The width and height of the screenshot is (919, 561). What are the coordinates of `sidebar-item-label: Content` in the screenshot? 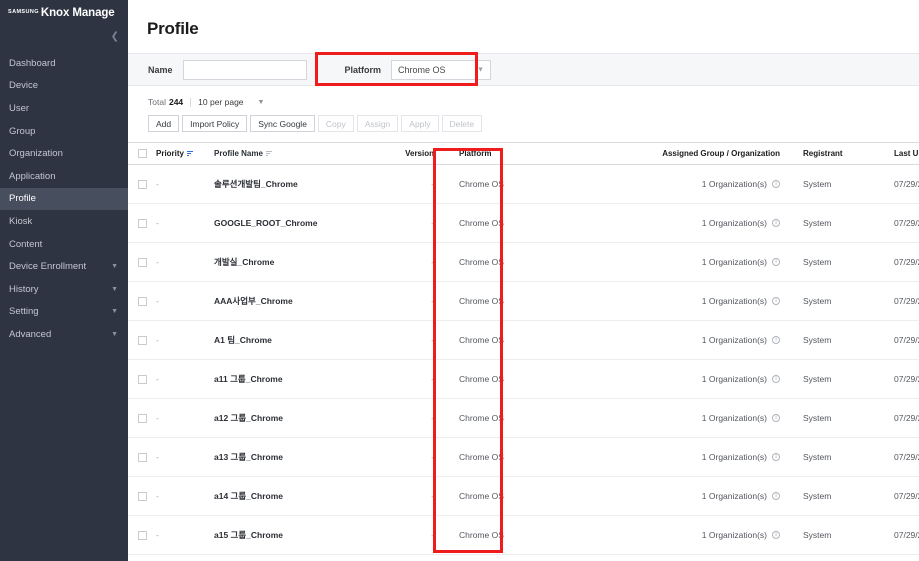 It's located at (26, 244).